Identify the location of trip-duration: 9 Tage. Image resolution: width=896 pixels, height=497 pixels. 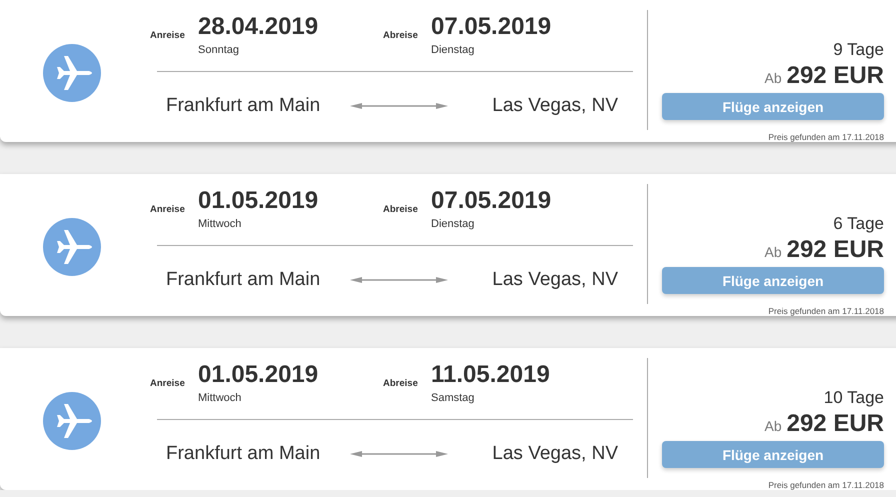
(858, 50).